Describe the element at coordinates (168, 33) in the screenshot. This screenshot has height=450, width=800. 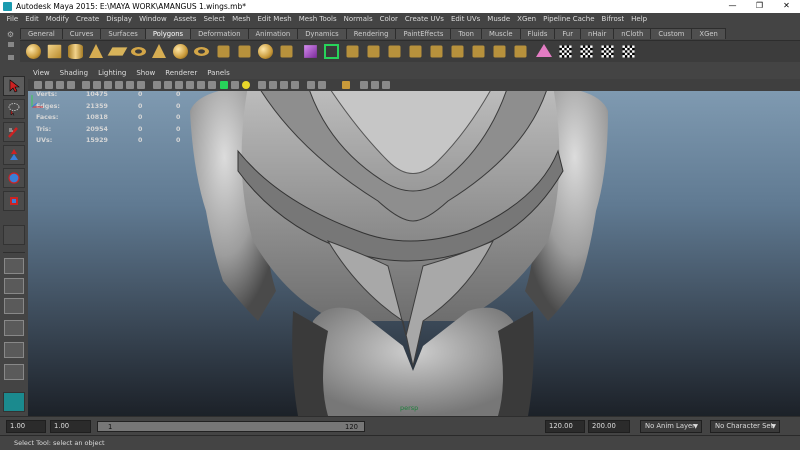
I see `shelf-tab-polygons: Polygons` at that location.